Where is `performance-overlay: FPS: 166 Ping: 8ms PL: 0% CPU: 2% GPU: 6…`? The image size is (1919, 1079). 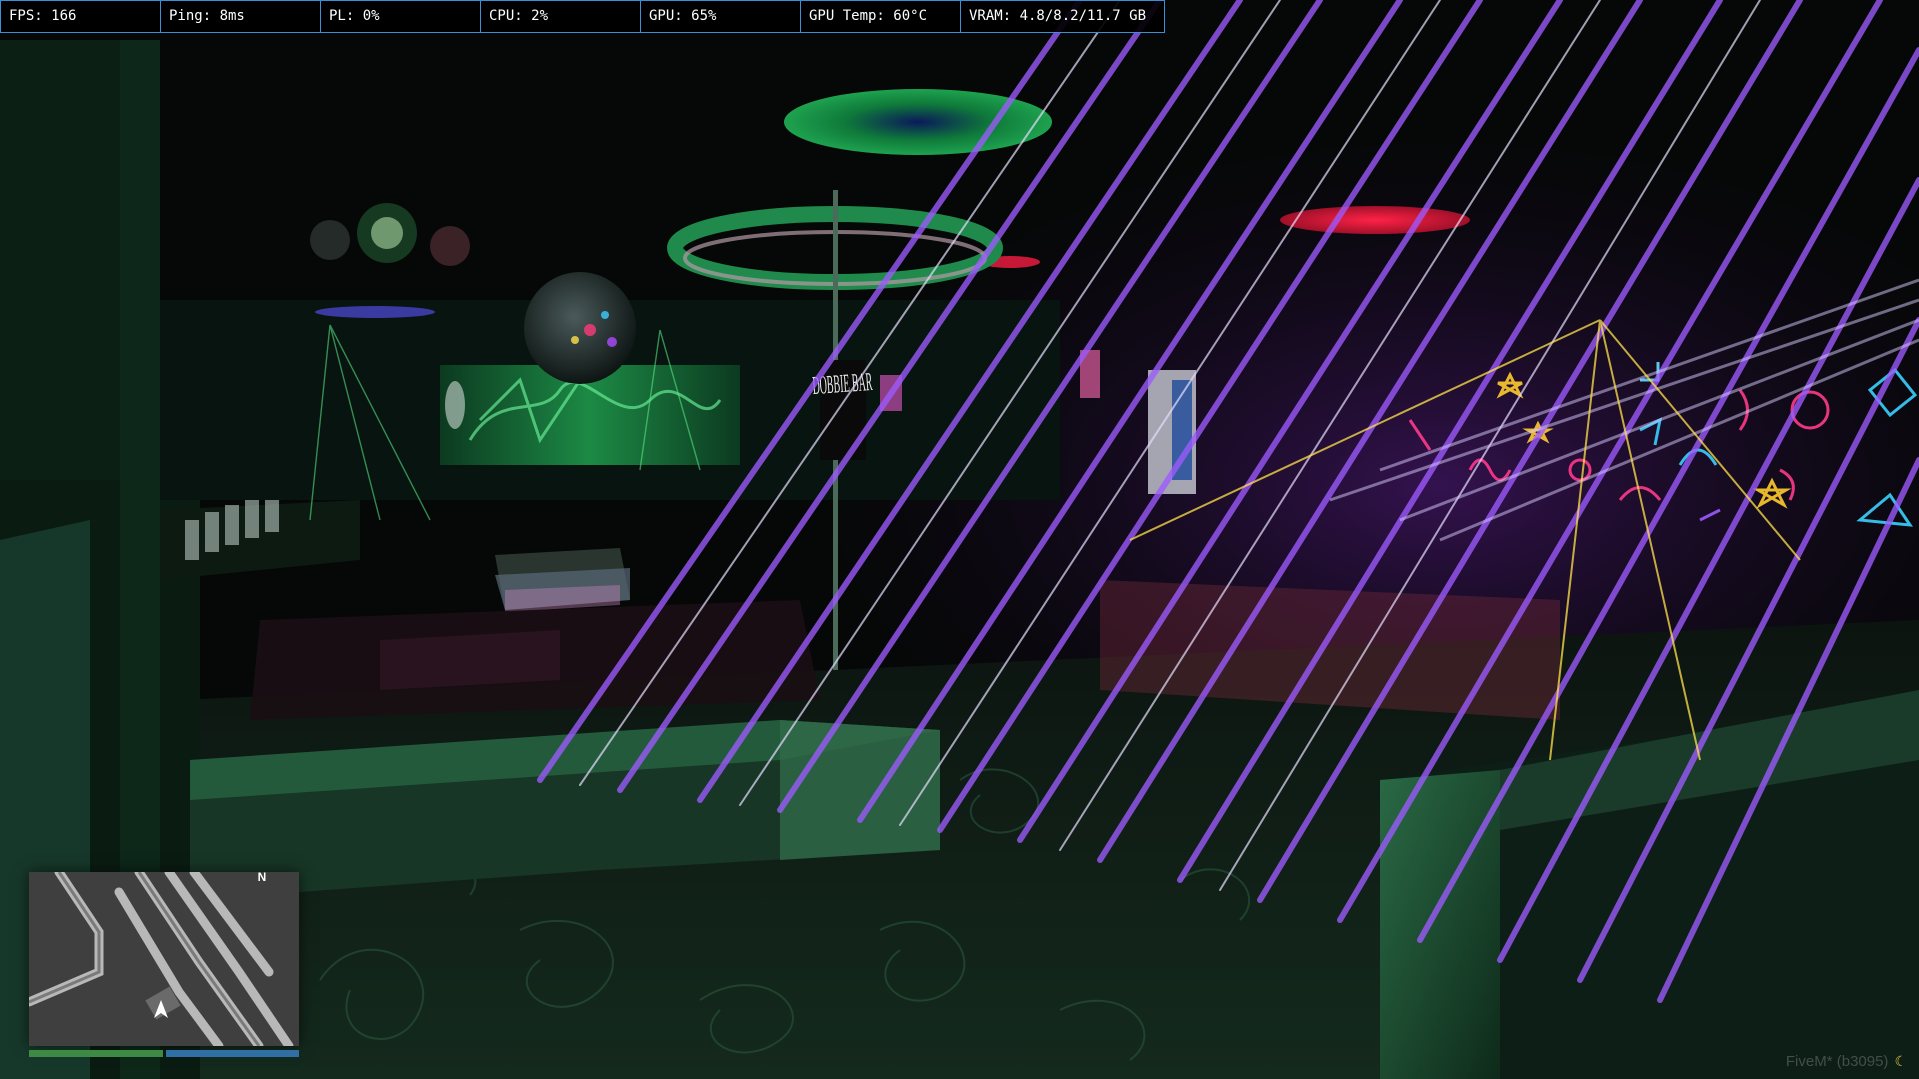
performance-overlay: FPS: 166 Ping: 8ms PL: 0% CPU: 2% GPU: 6… is located at coordinates (582, 16).